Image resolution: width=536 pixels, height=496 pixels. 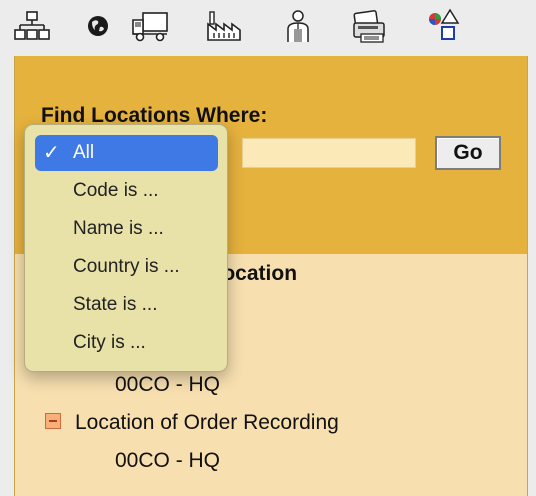 I want to click on order-recording-label: Location of Order Recording, so click(x=207, y=422).